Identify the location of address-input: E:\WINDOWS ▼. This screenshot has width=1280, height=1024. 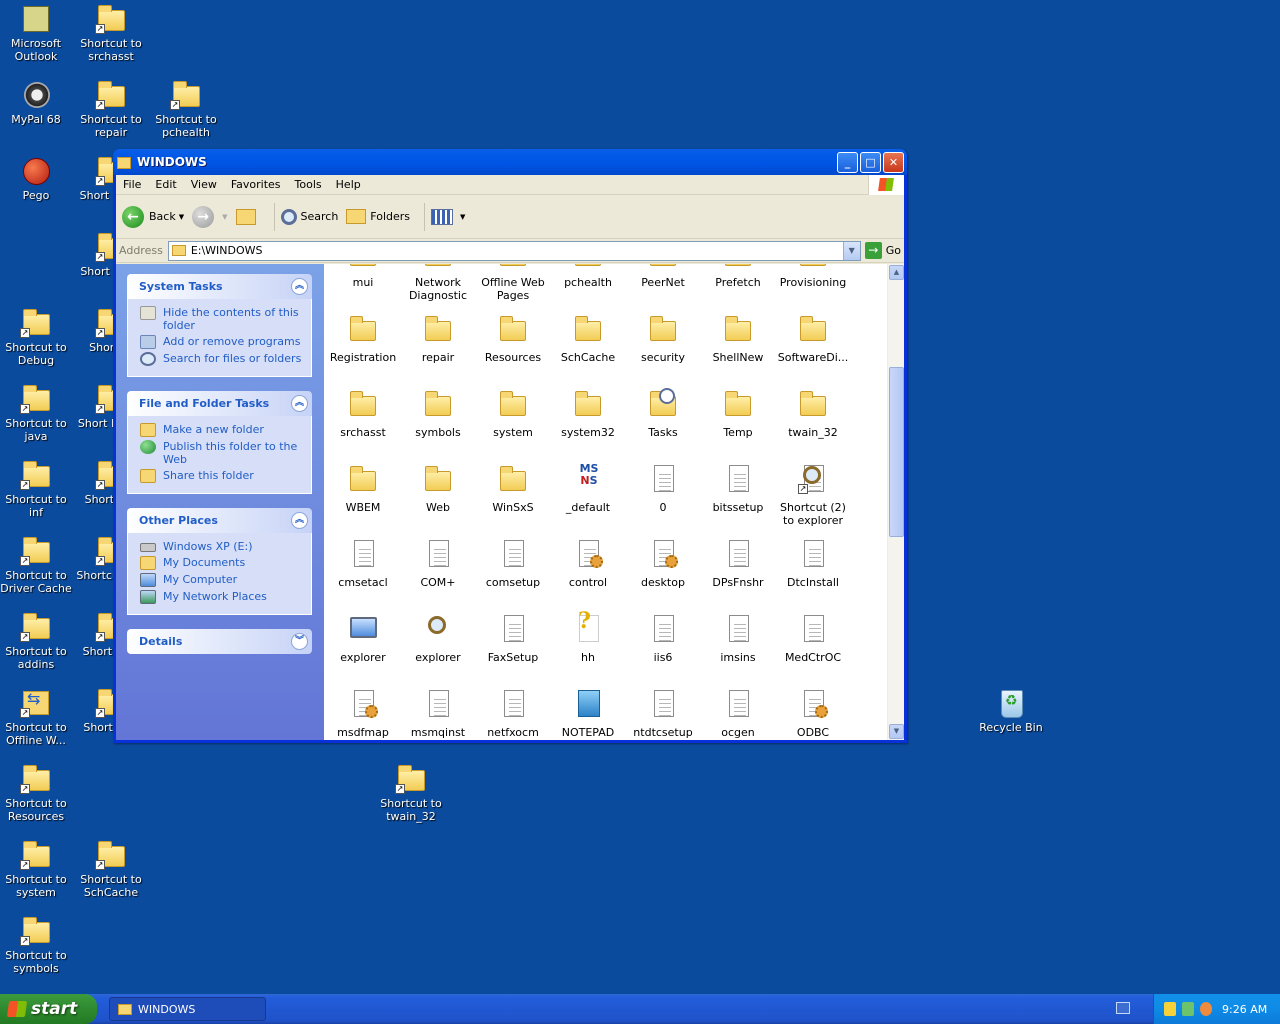
(514, 250).